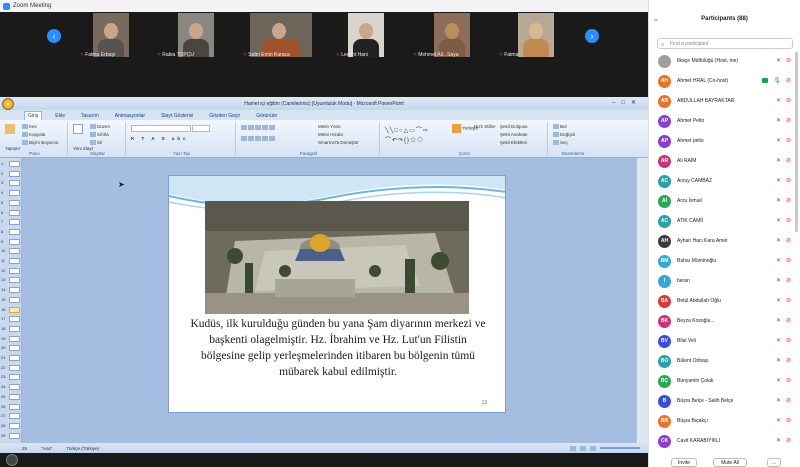  Describe the element at coordinates (560, 127) in the screenshot. I see `find-button: Bul` at that location.